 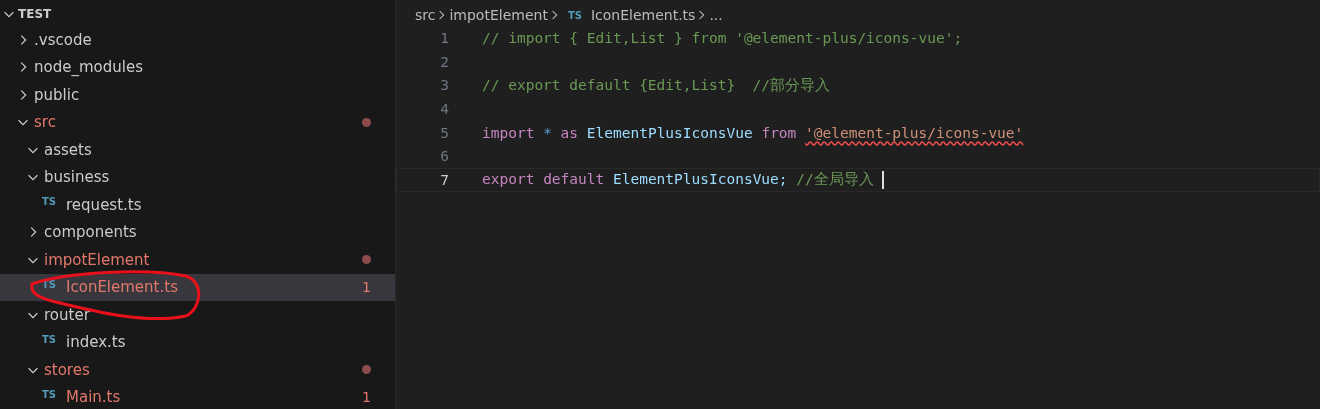 I want to click on explorer-title: TEST, so click(x=35, y=14).